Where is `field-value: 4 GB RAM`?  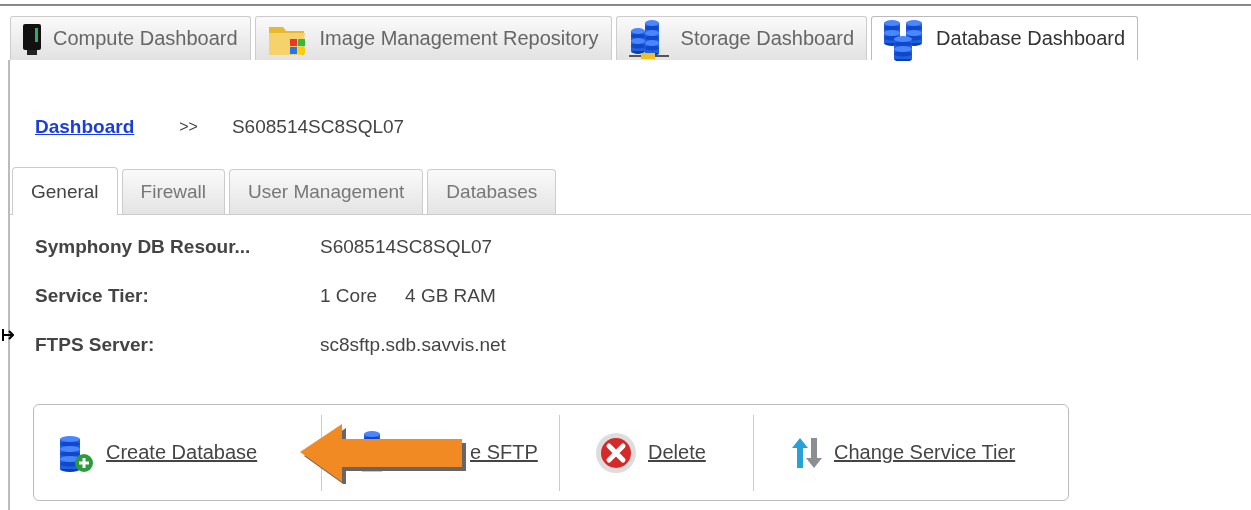
field-value: 4 GB RAM is located at coordinates (450, 296).